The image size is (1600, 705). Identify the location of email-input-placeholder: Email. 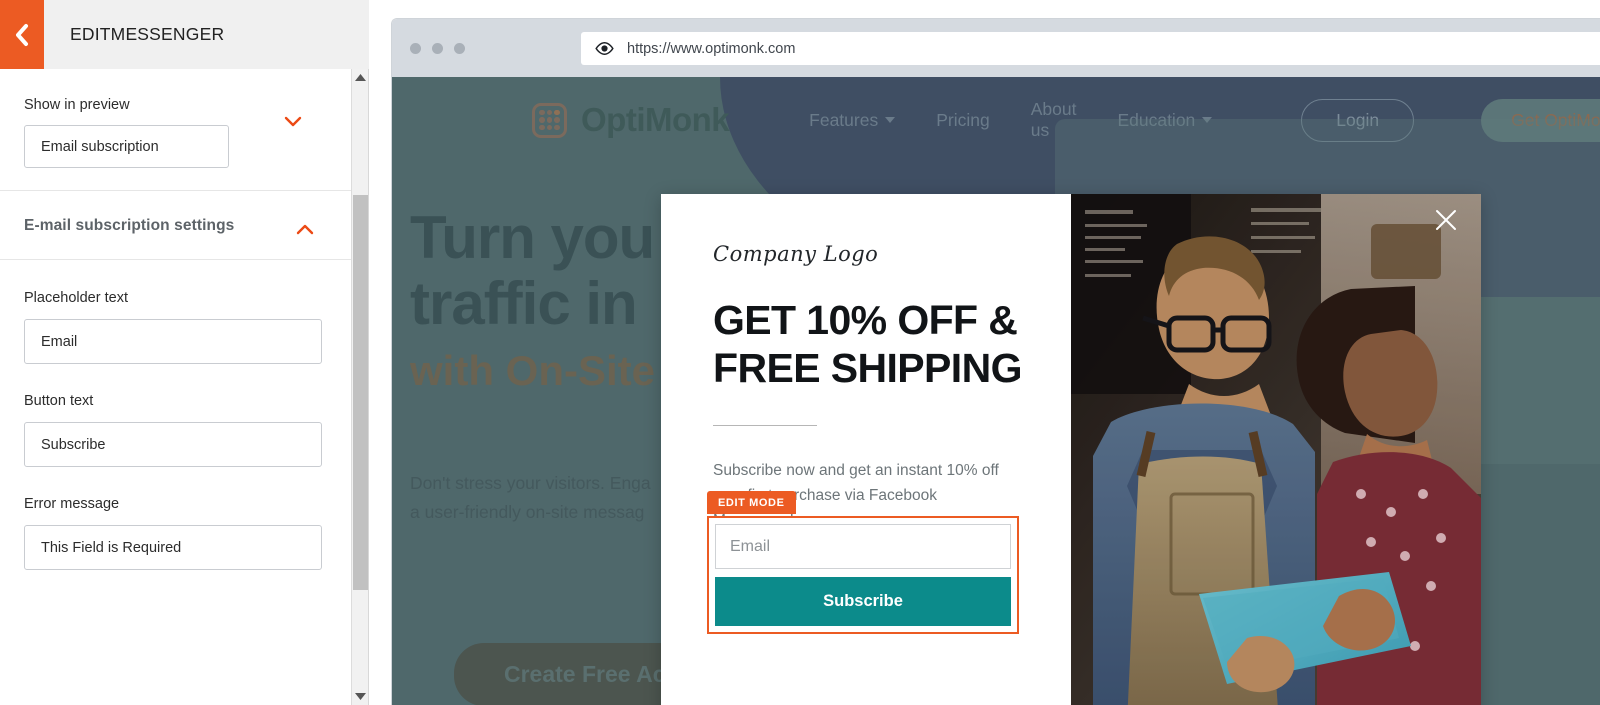
(750, 546).